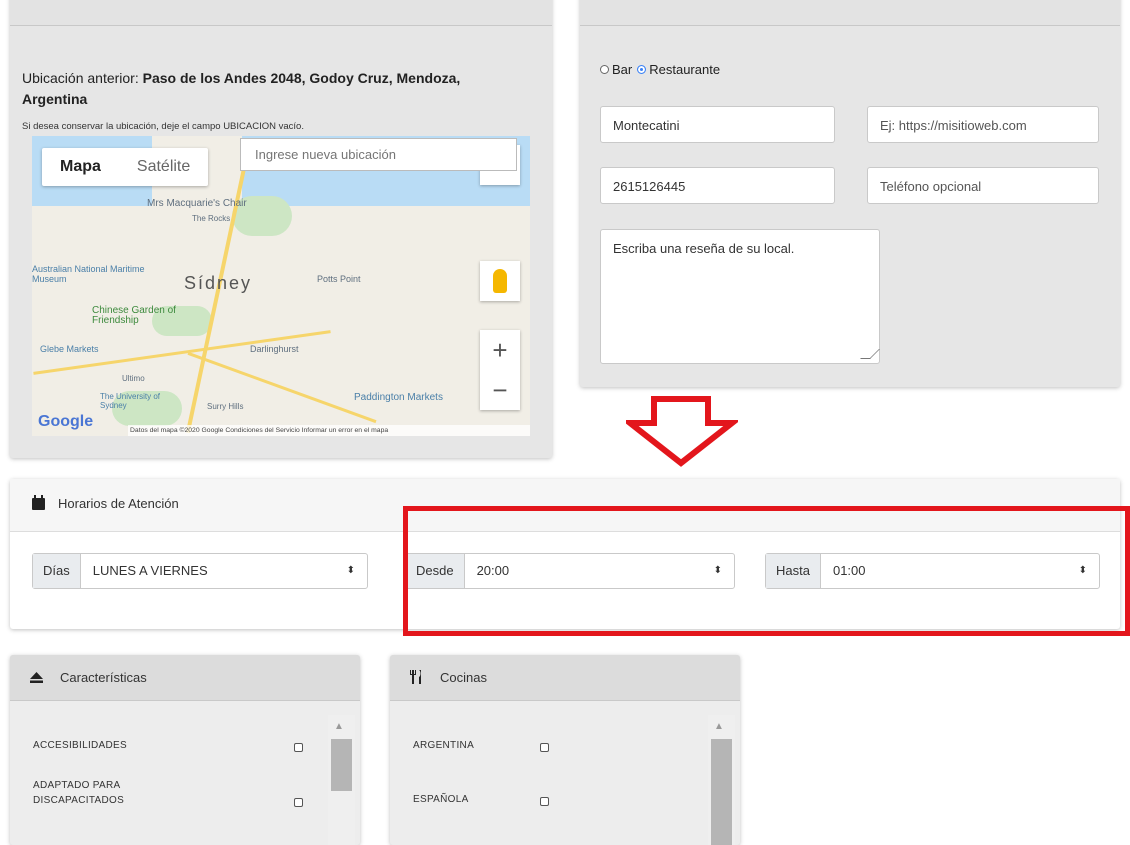 The height and width of the screenshot is (845, 1130). Describe the element at coordinates (850, 13) in the screenshot. I see `data-card-header` at that location.